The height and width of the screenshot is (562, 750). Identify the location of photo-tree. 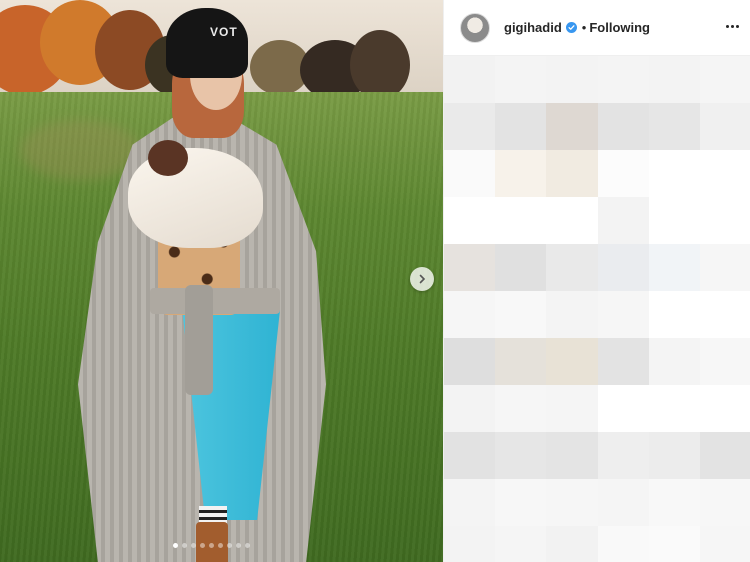
(380, 65).